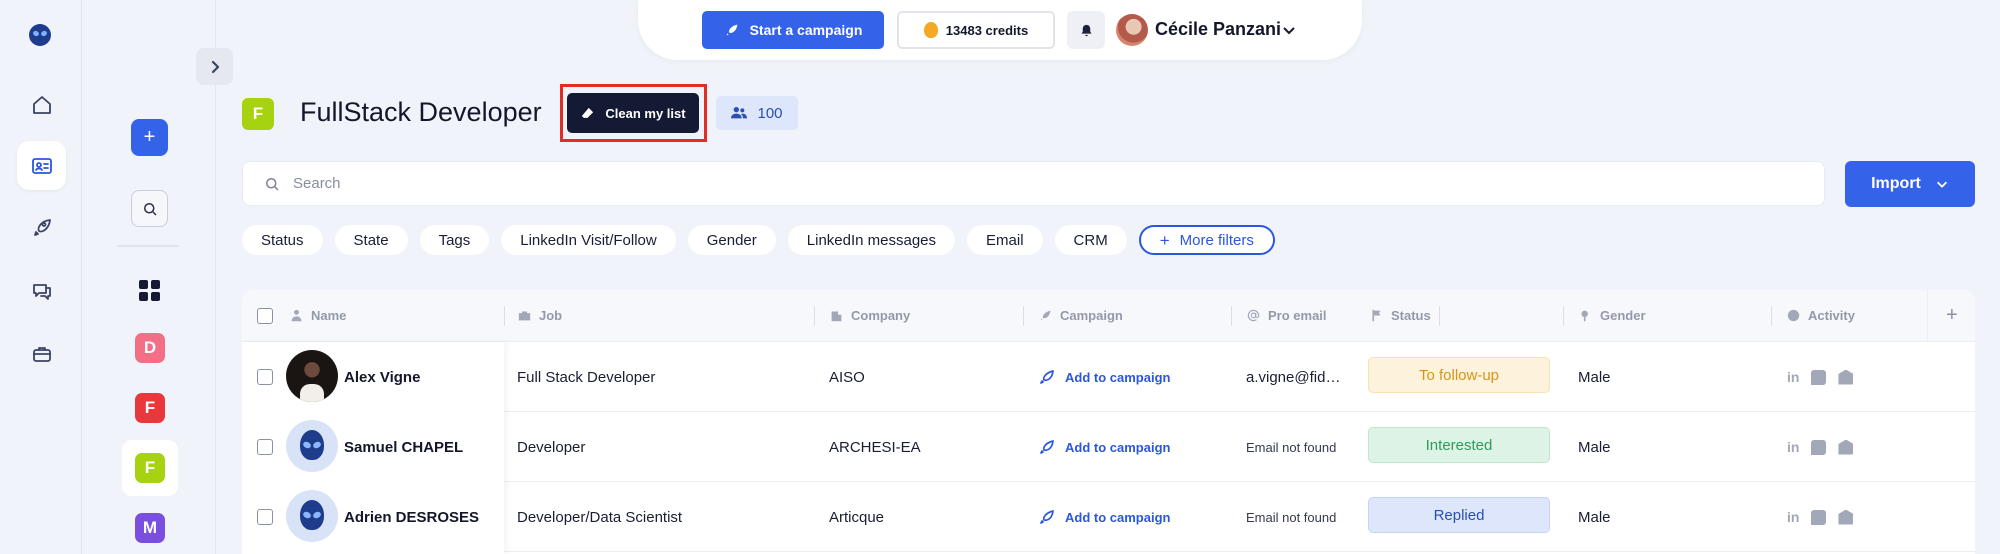 The width and height of the screenshot is (2000, 554). Describe the element at coordinates (1132, 30) in the screenshot. I see `user-avatar` at that location.